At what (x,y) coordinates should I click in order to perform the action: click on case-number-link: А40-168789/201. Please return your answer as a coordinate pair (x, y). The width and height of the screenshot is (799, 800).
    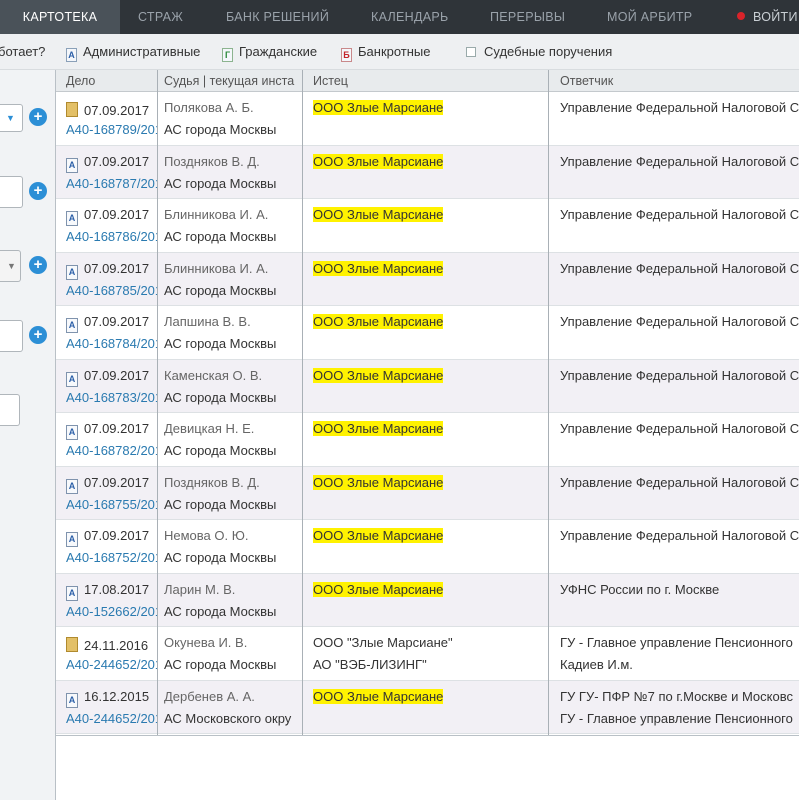
    Looking at the image, I should click on (111, 129).